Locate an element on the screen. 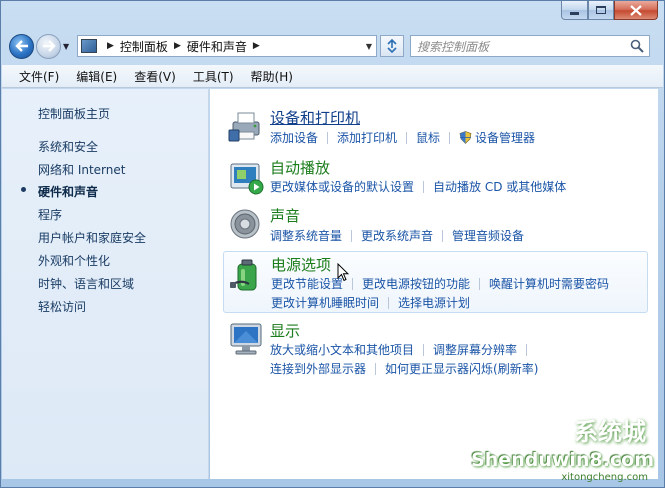 This screenshot has height=488, width=665. link-change-media-defaults: 更改媒体或设备的默认设置 is located at coordinates (342, 186).